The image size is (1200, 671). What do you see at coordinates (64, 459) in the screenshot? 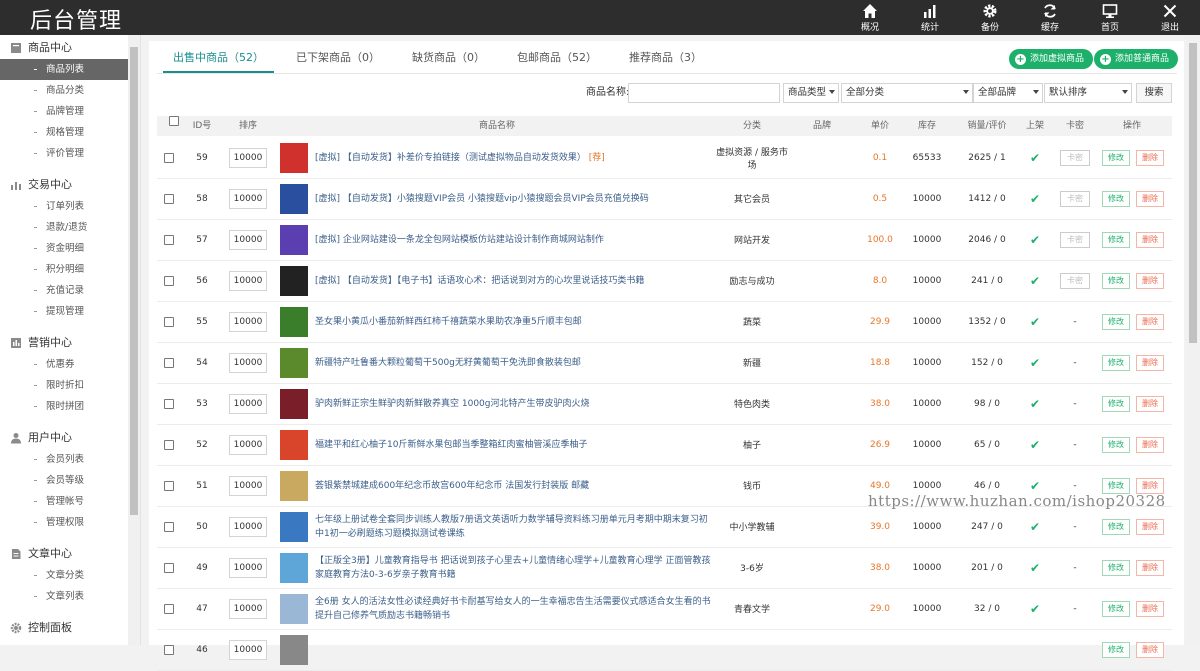
I see `sidebar-item-members: 会员列表` at bounding box center [64, 459].